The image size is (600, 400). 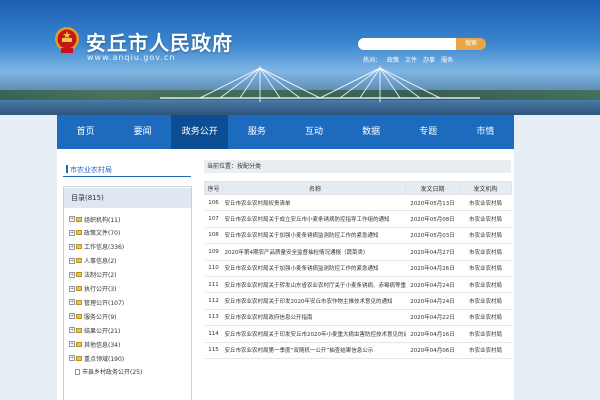 I want to click on hot-words-label: 热词：, so click(x=372, y=60).